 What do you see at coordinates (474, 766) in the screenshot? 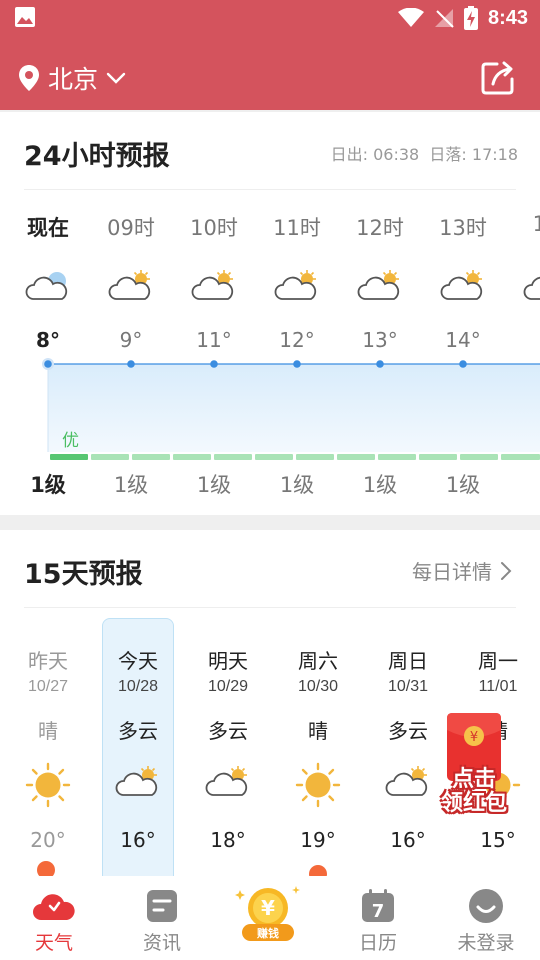
I see `red-packet-promo: ¥ 点击 领红包` at bounding box center [474, 766].